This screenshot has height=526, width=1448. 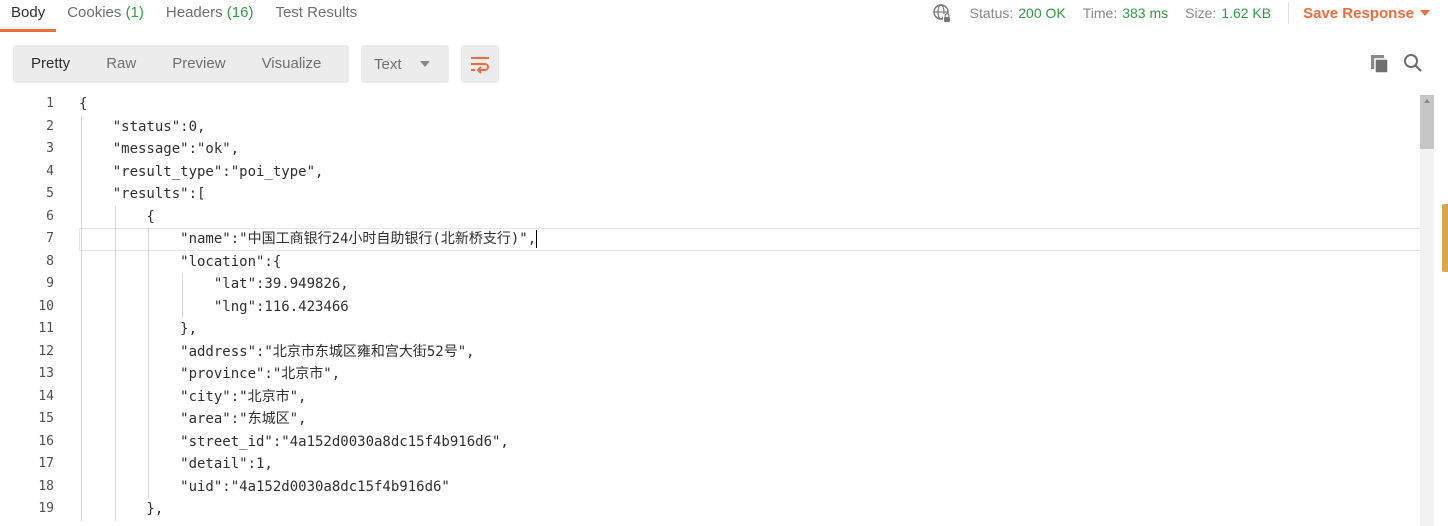 What do you see at coordinates (50, 148) in the screenshot?
I see `line-number: 3` at bounding box center [50, 148].